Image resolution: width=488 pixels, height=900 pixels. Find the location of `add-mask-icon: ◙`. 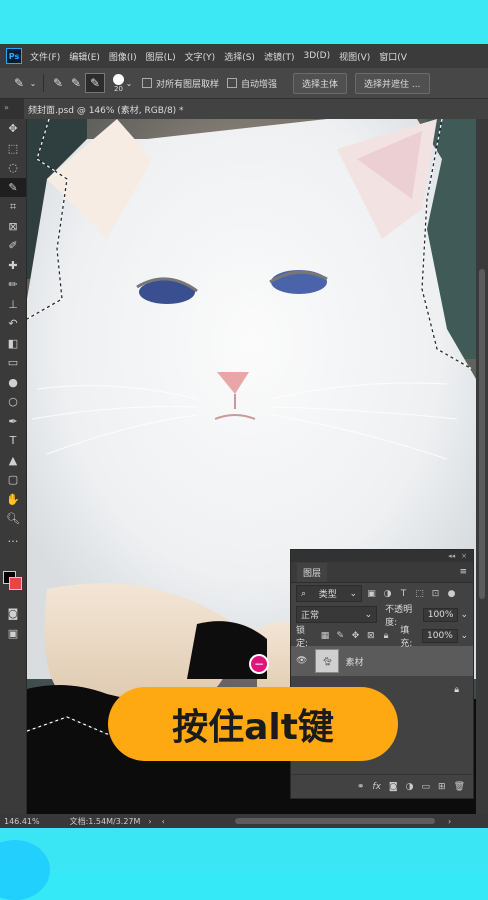

add-mask-icon: ◙ is located at coordinates (393, 787).